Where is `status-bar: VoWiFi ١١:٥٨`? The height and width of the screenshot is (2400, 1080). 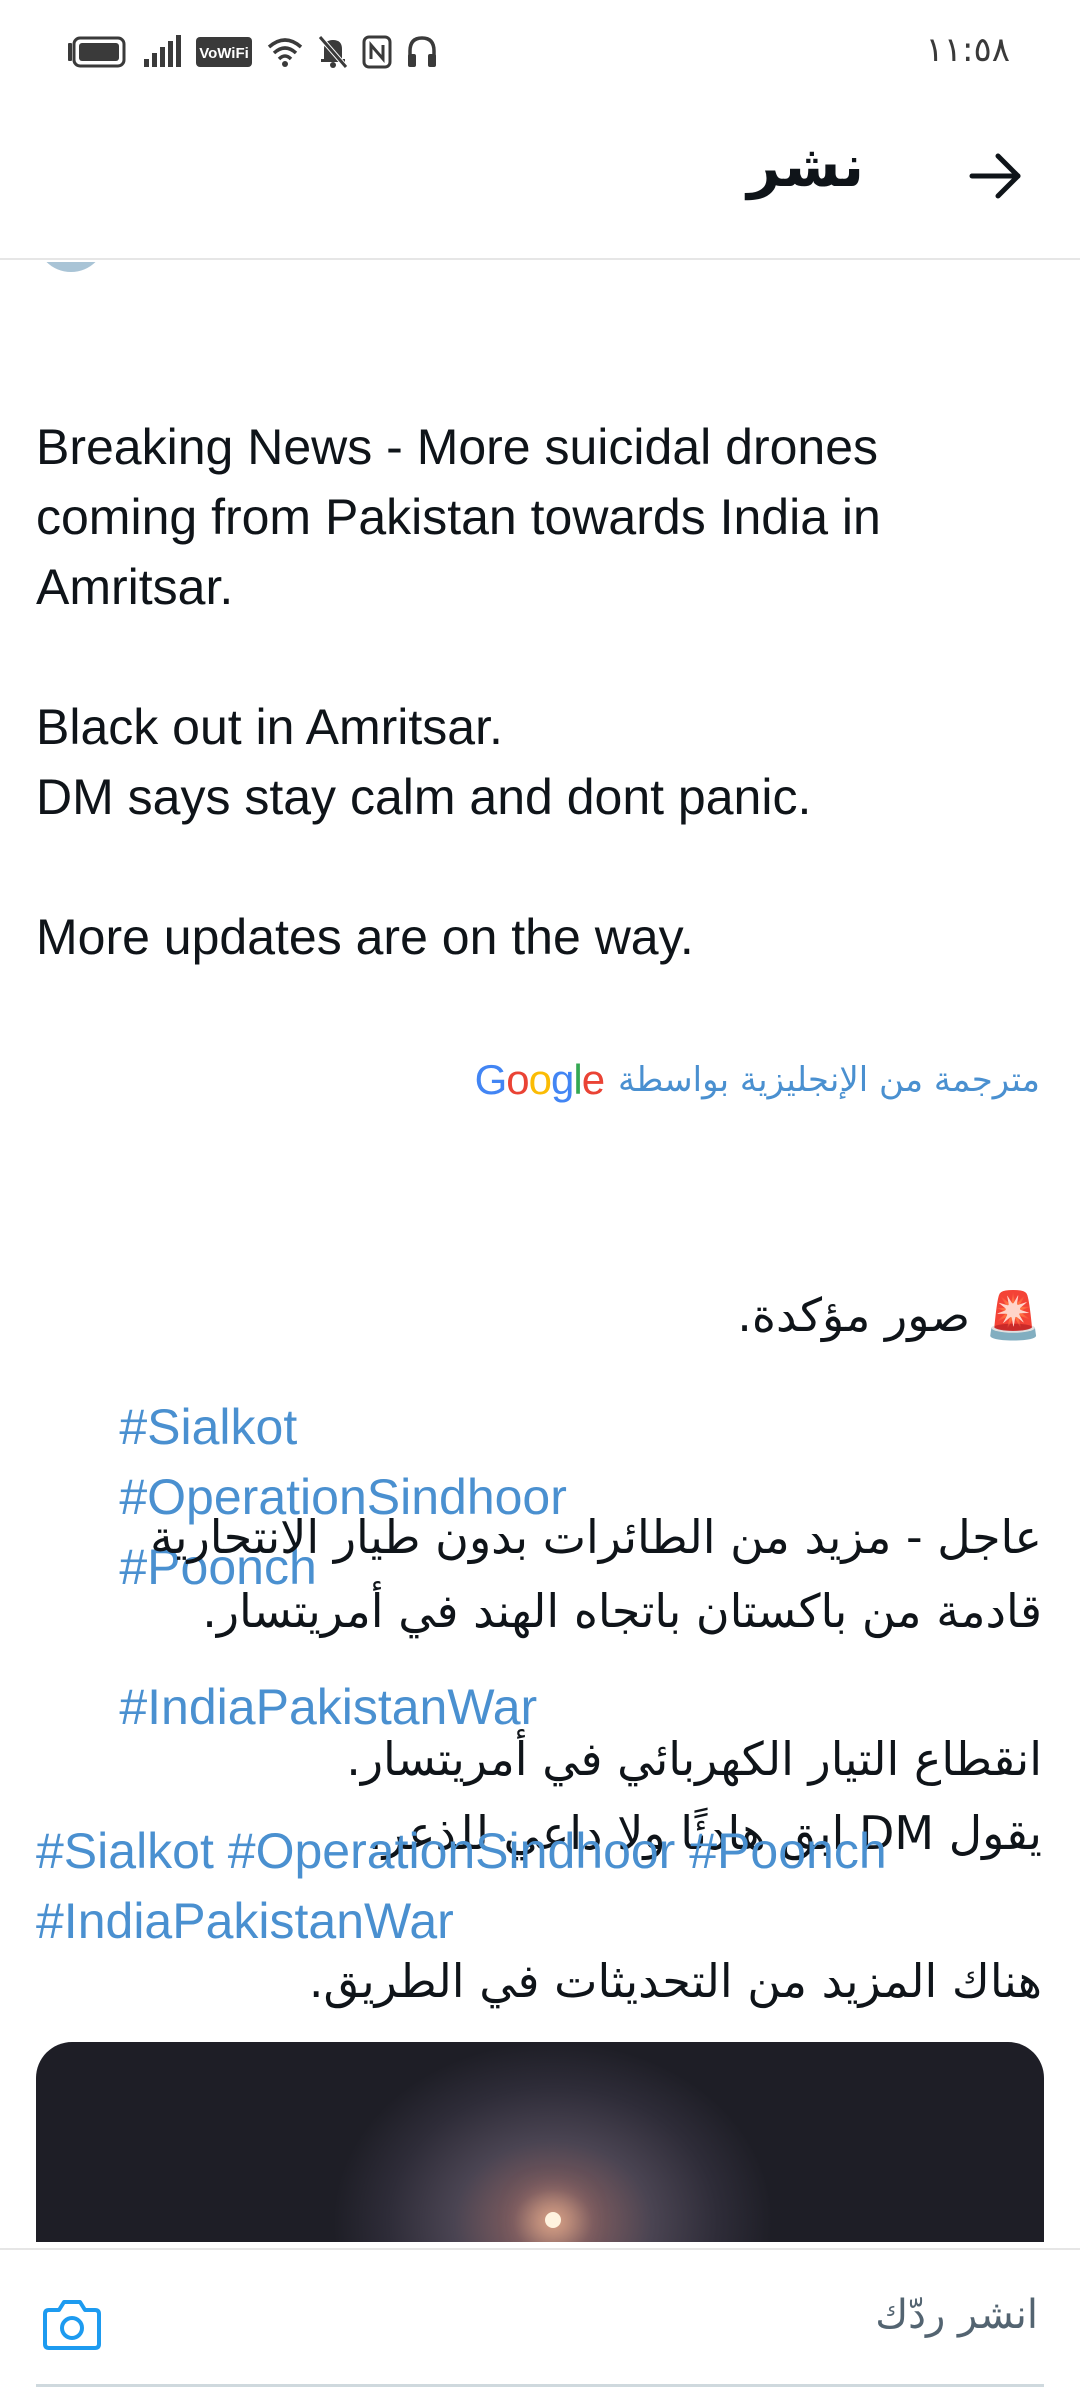
status-bar: VoWiFi ١١:٥٨ is located at coordinates (540, 50).